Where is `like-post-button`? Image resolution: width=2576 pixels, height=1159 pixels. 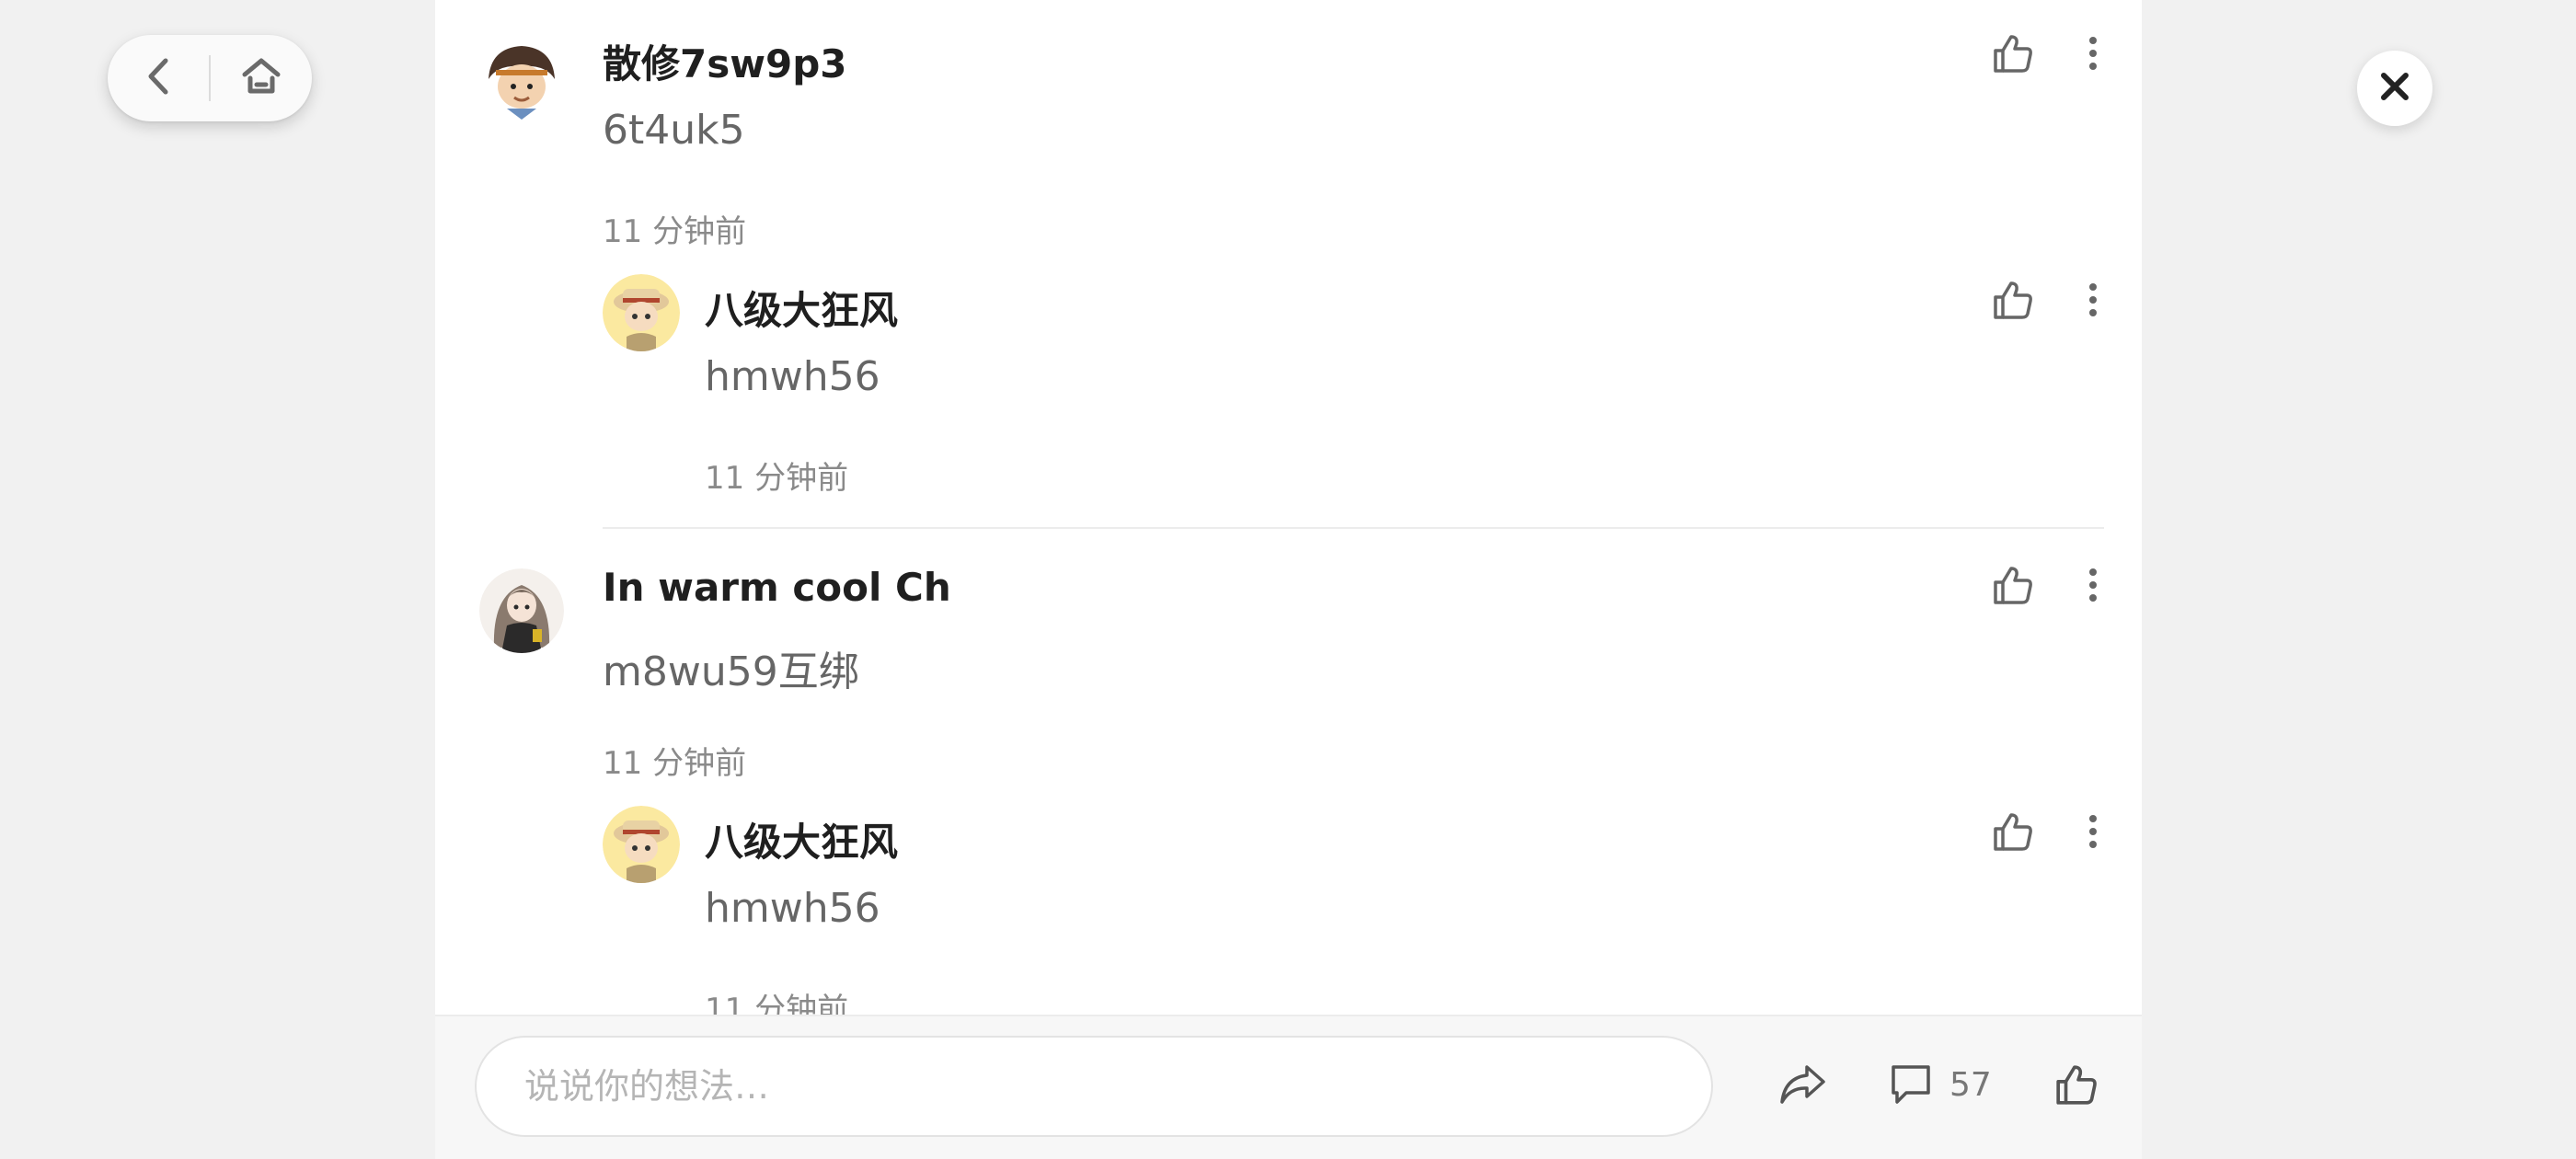
like-post-button is located at coordinates (2076, 1086).